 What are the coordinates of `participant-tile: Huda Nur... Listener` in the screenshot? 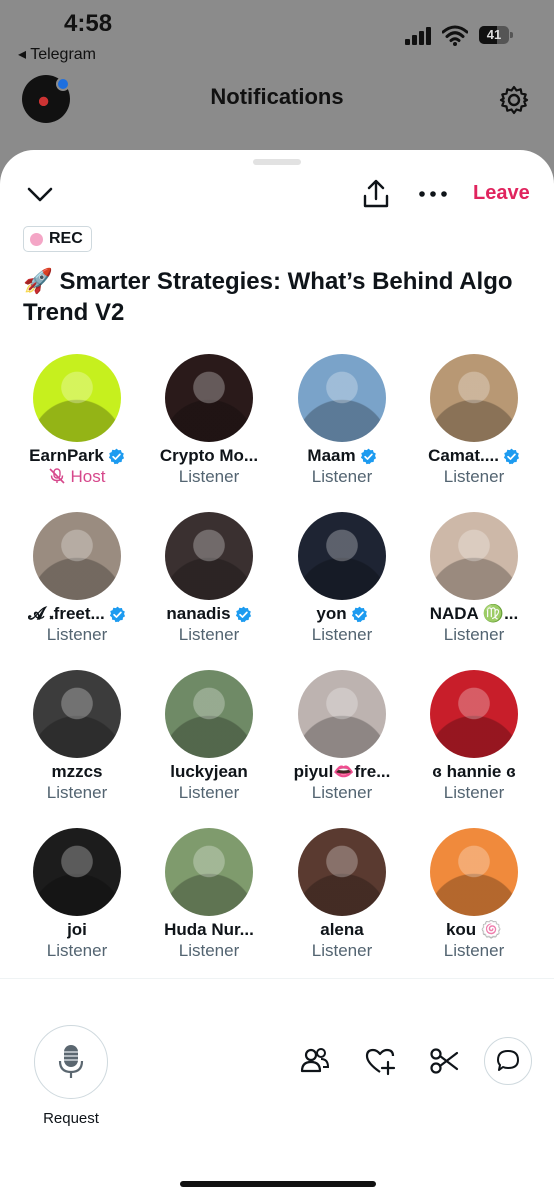 It's located at (209, 894).